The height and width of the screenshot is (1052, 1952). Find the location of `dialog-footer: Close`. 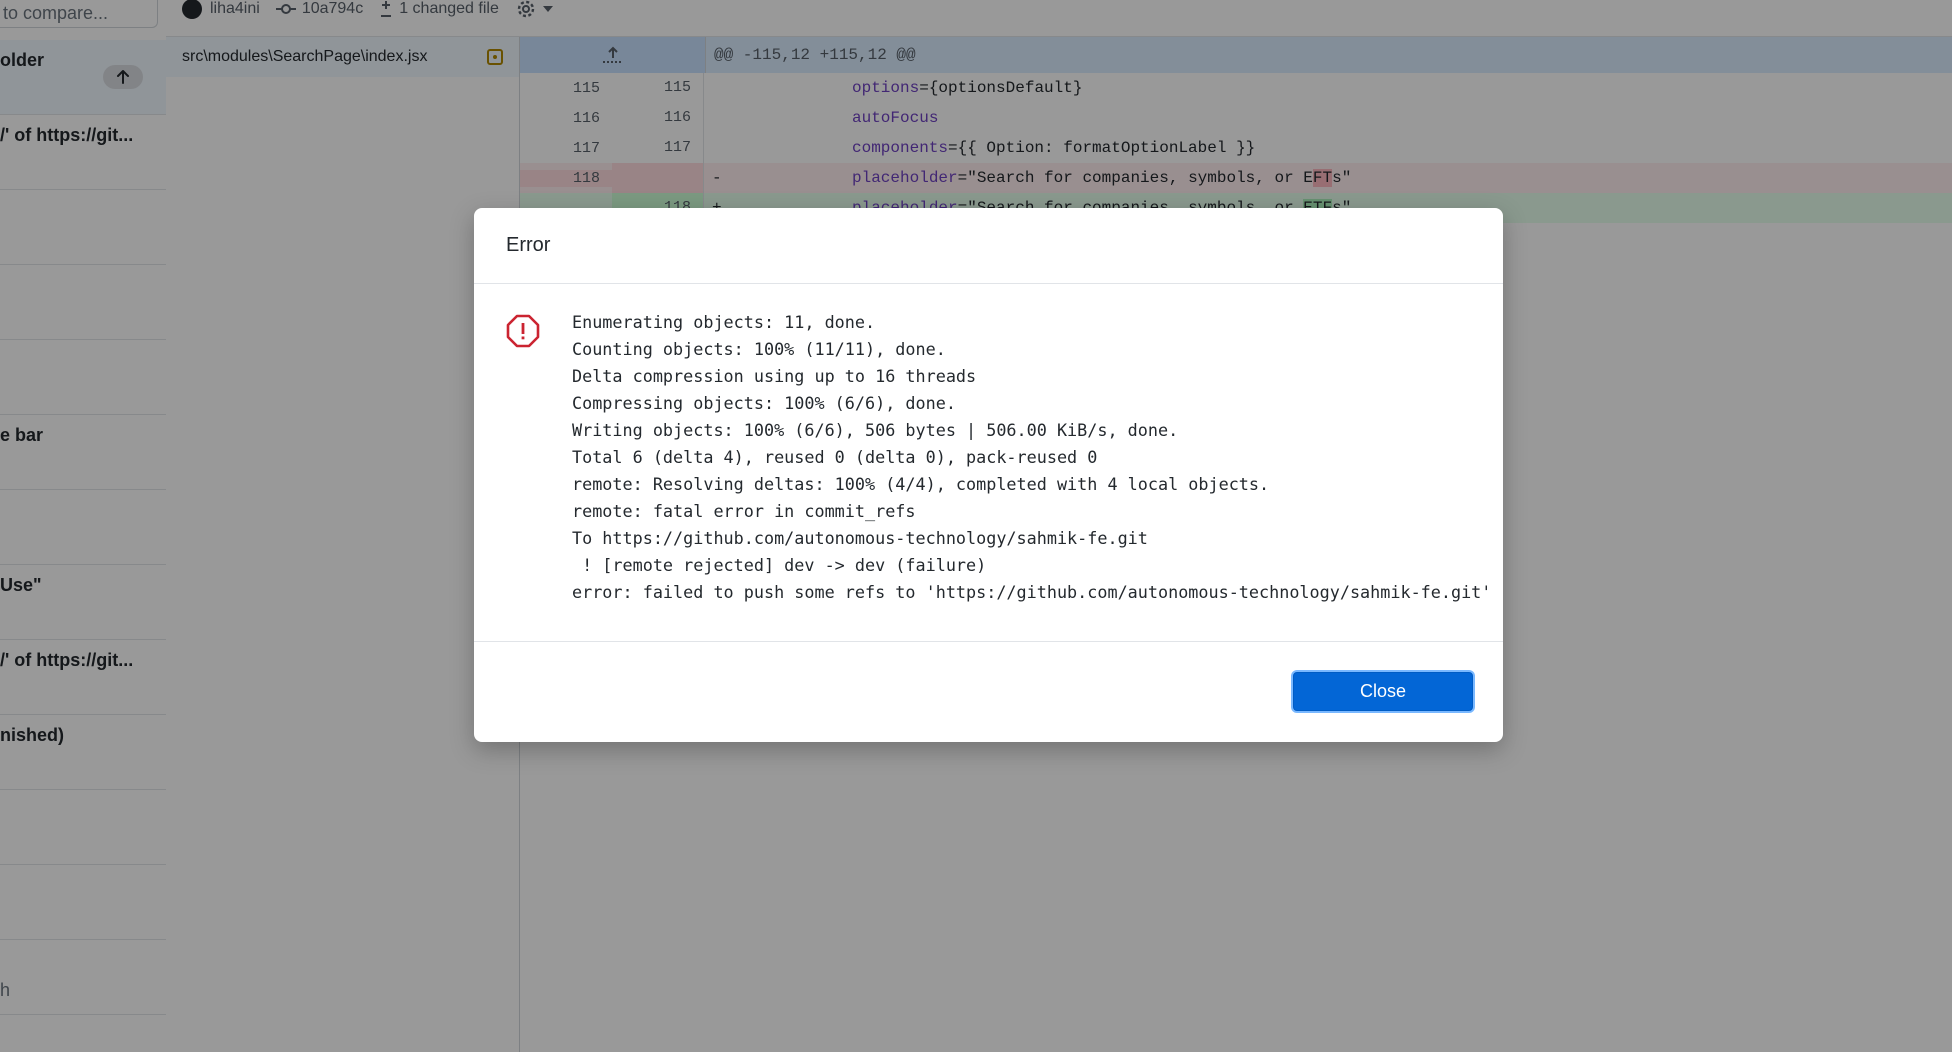

dialog-footer: Close is located at coordinates (988, 692).